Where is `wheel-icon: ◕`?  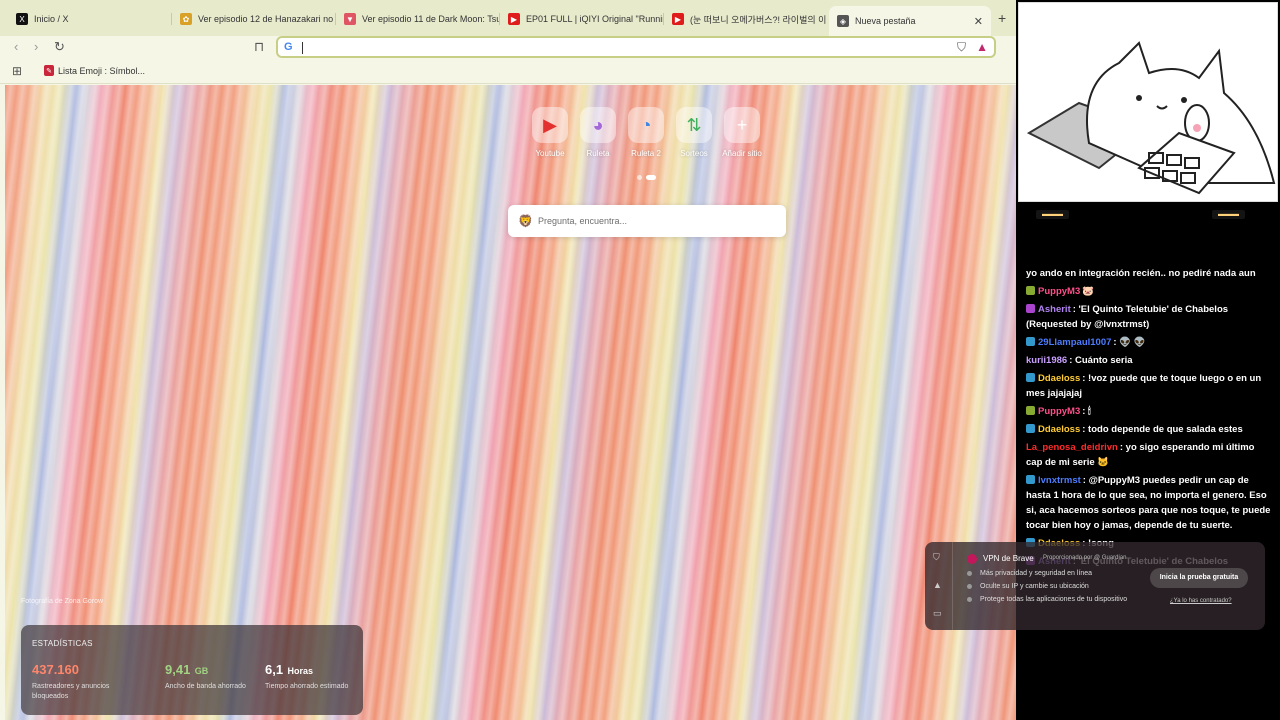
wheel-icon: ◕ is located at coordinates (598, 125).